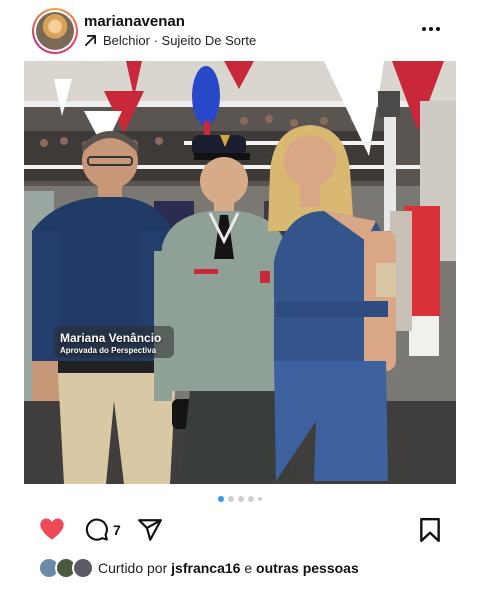 The width and height of the screenshot is (480, 600). What do you see at coordinates (83, 568) in the screenshot?
I see `liker-avatar` at bounding box center [83, 568].